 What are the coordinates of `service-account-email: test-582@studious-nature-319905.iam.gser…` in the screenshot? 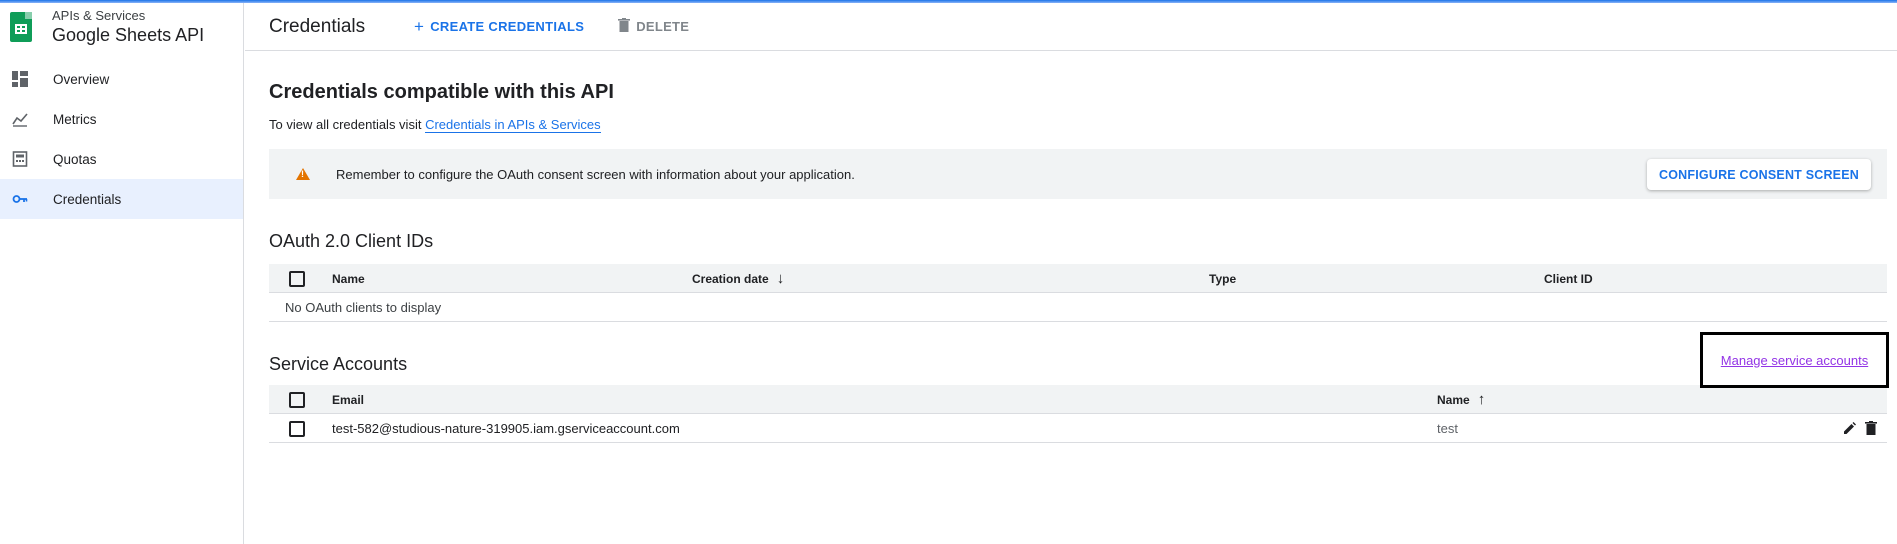 It's located at (506, 428).